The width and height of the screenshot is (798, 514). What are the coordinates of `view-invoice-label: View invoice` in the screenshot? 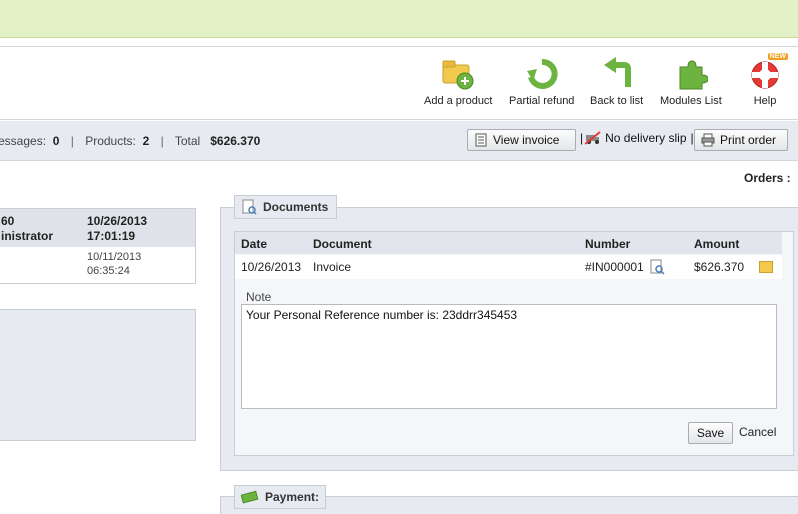 It's located at (526, 140).